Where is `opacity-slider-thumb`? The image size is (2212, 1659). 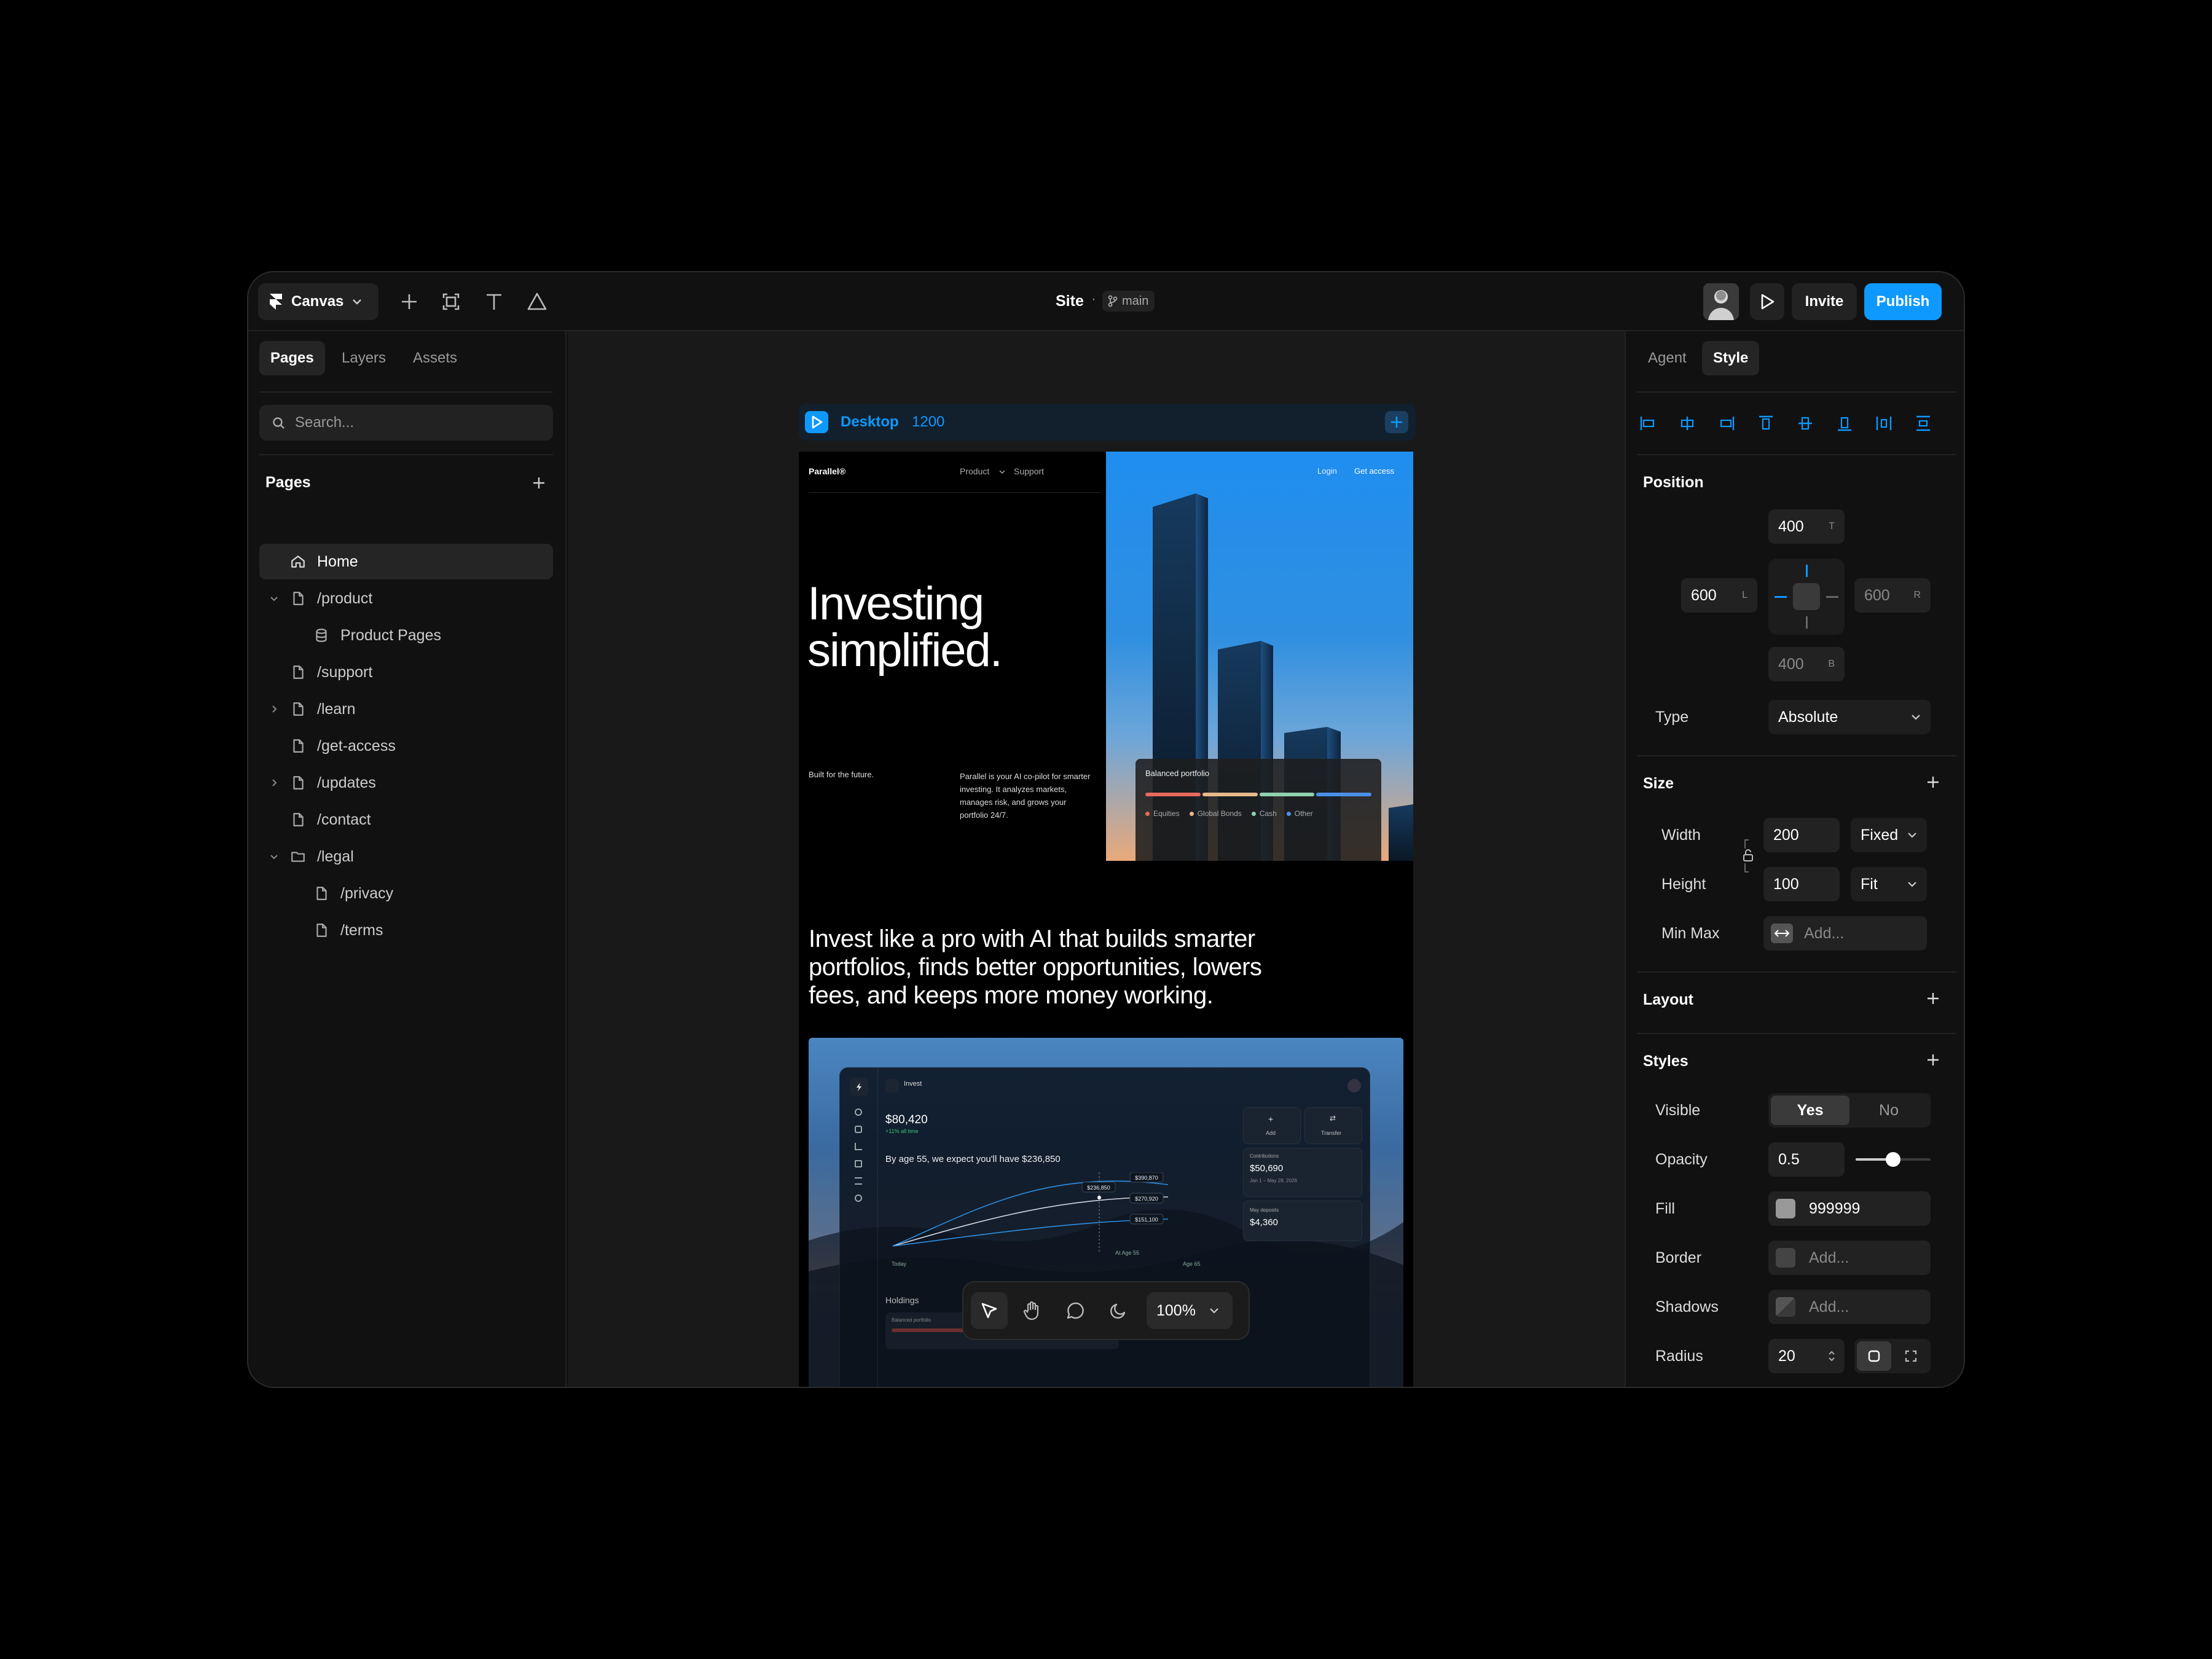
opacity-slider-thumb is located at coordinates (1893, 1159).